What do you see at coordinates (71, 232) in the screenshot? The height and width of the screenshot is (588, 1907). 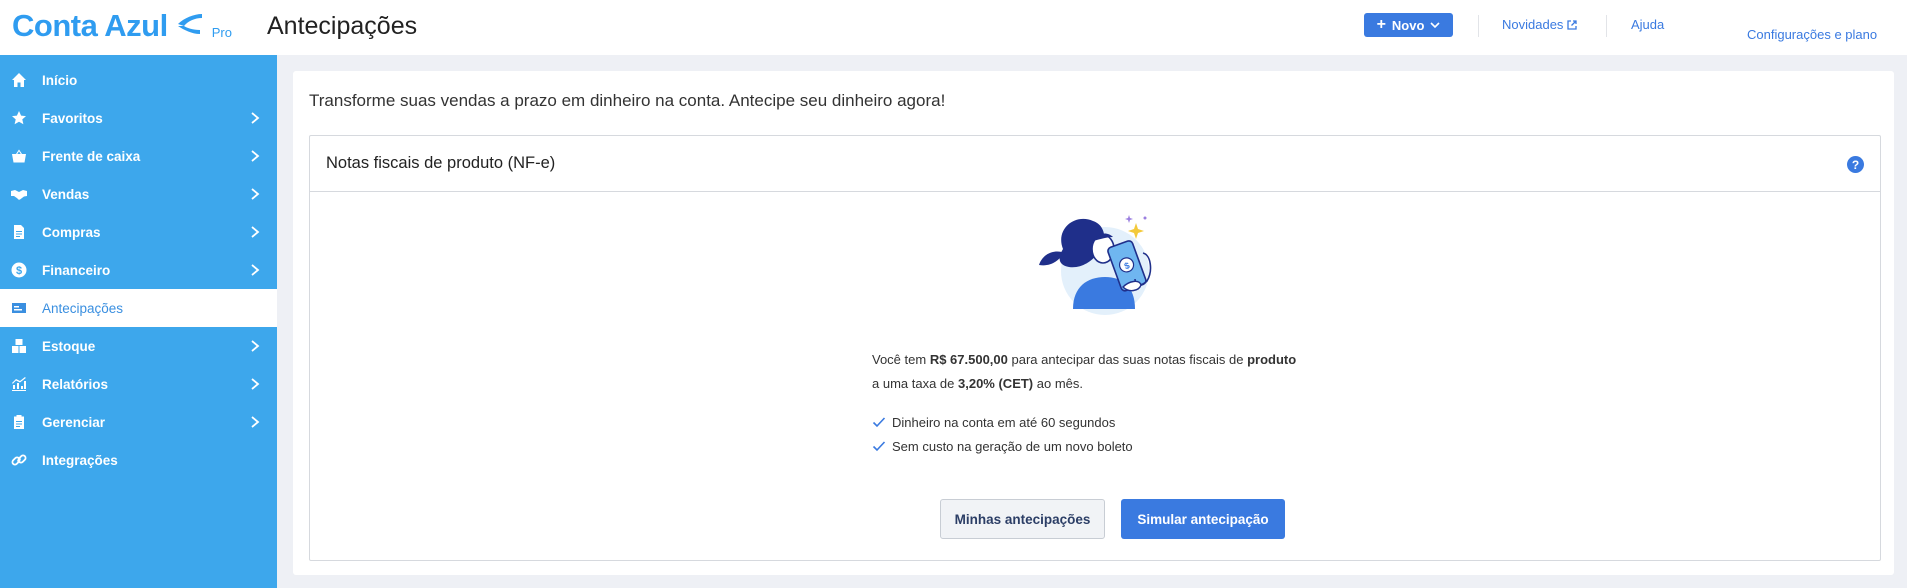 I see `sidebar-item-label: Compras` at bounding box center [71, 232].